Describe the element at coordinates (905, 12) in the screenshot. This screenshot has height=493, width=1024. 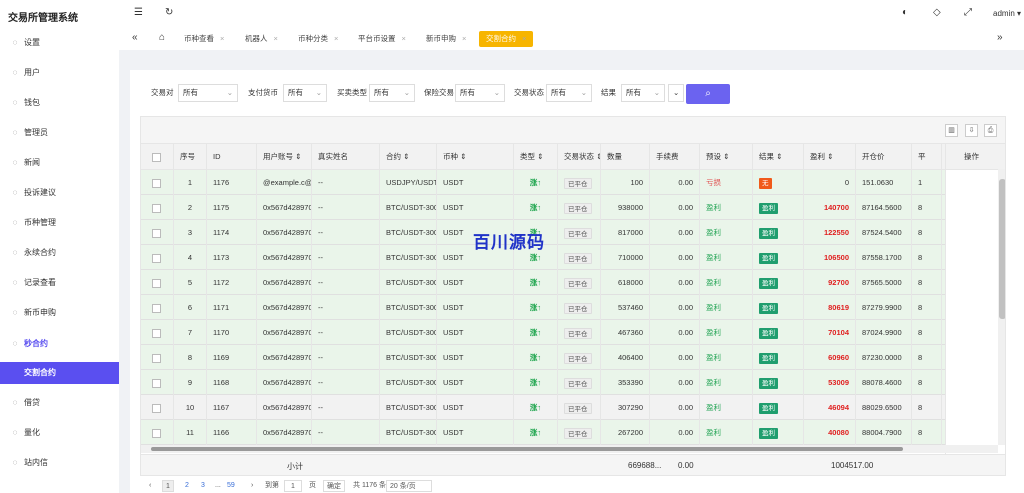
I see `palette-icon: ◐` at that location.